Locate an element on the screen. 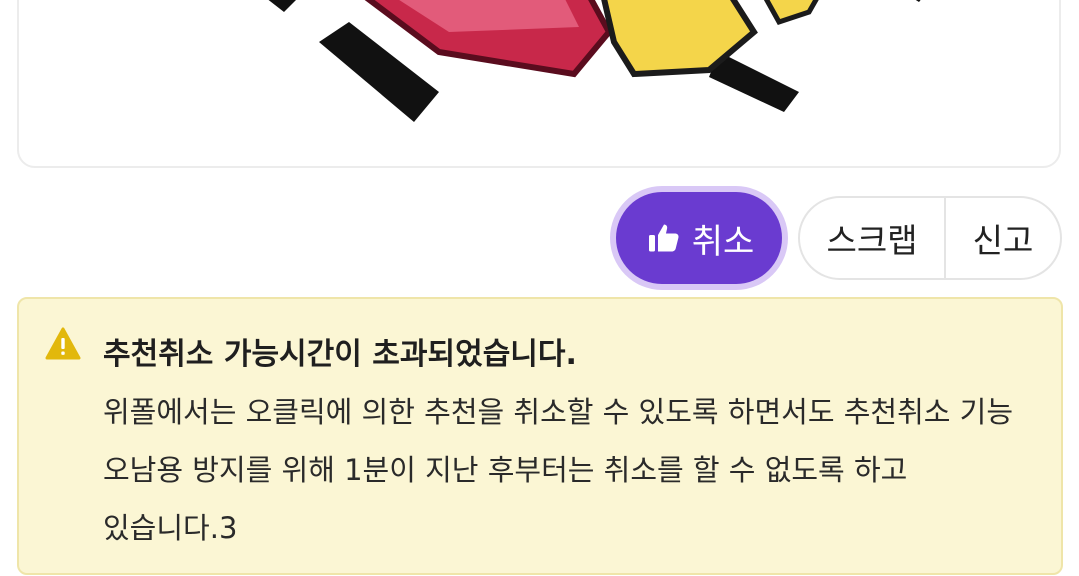 The image size is (1079, 576). recommend-cancel-button: 취소 is located at coordinates (699, 238).